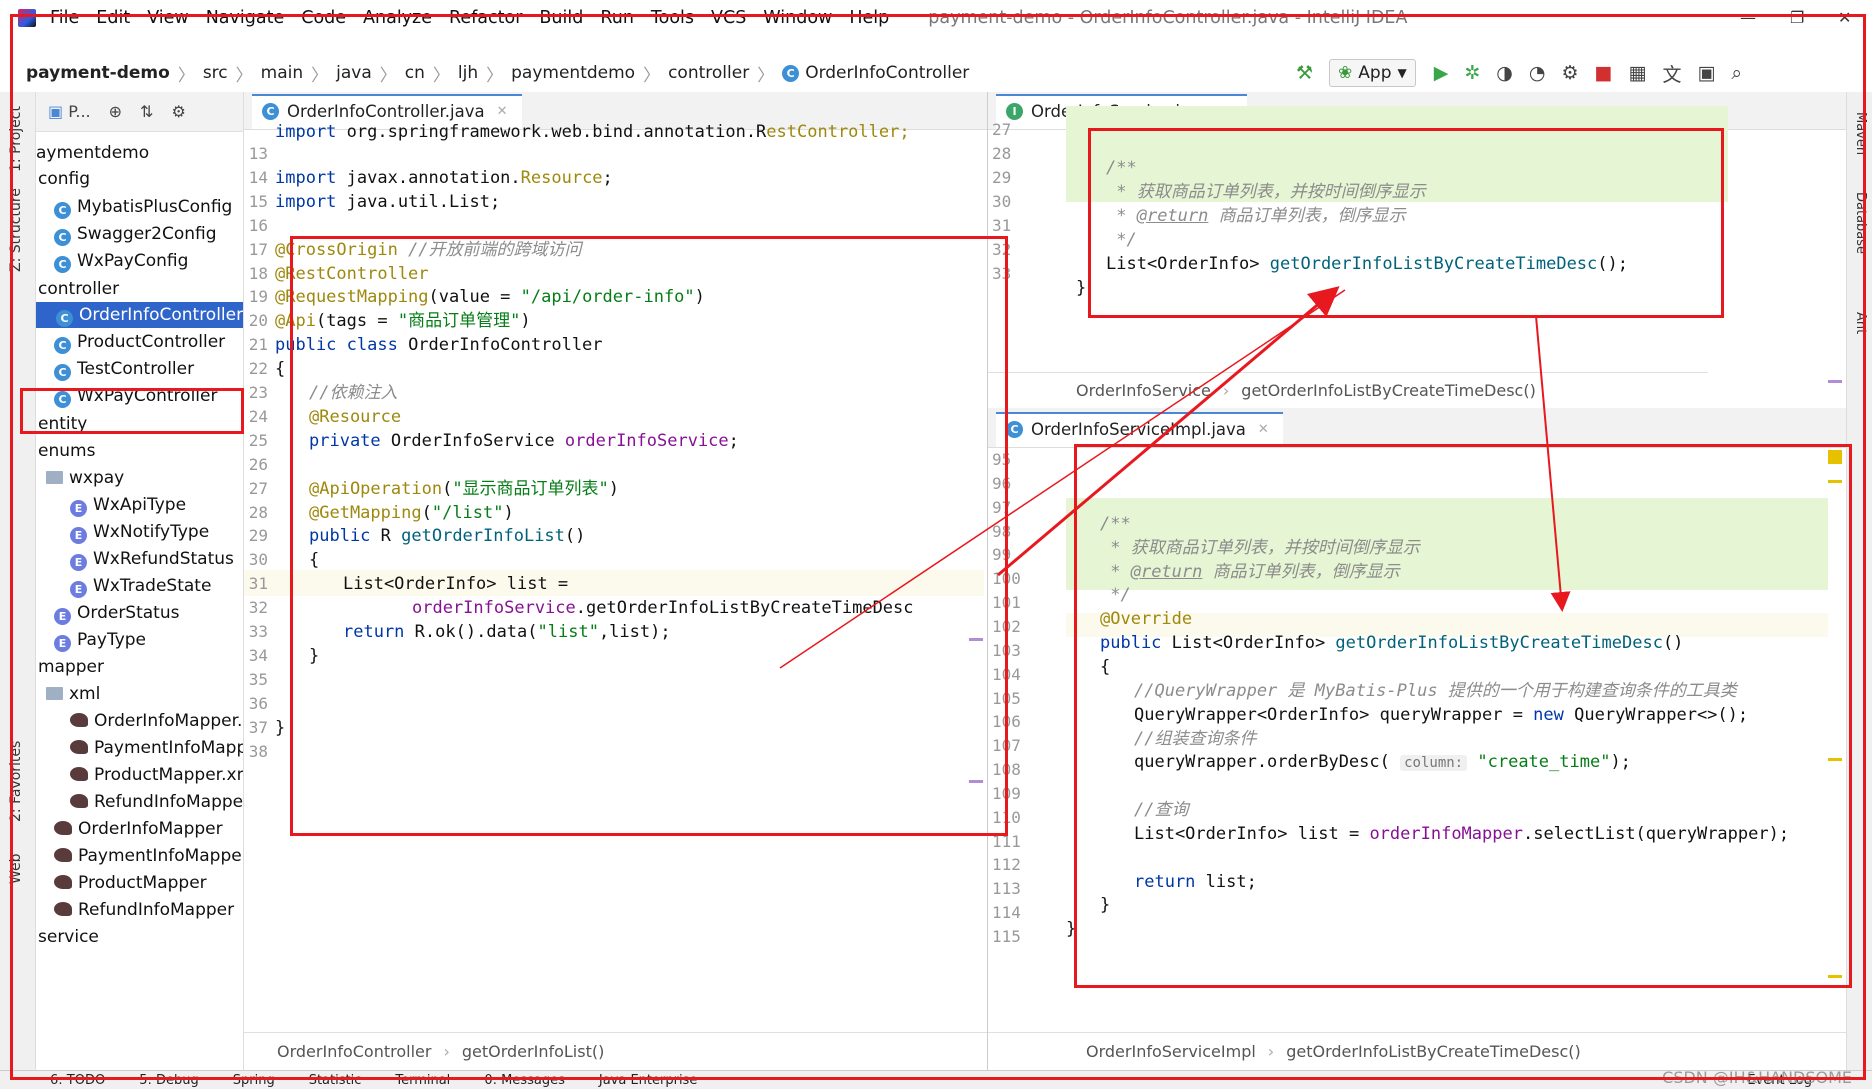 Image resolution: width=1872 pixels, height=1089 pixels. I want to click on menu-code: Code, so click(323, 18).